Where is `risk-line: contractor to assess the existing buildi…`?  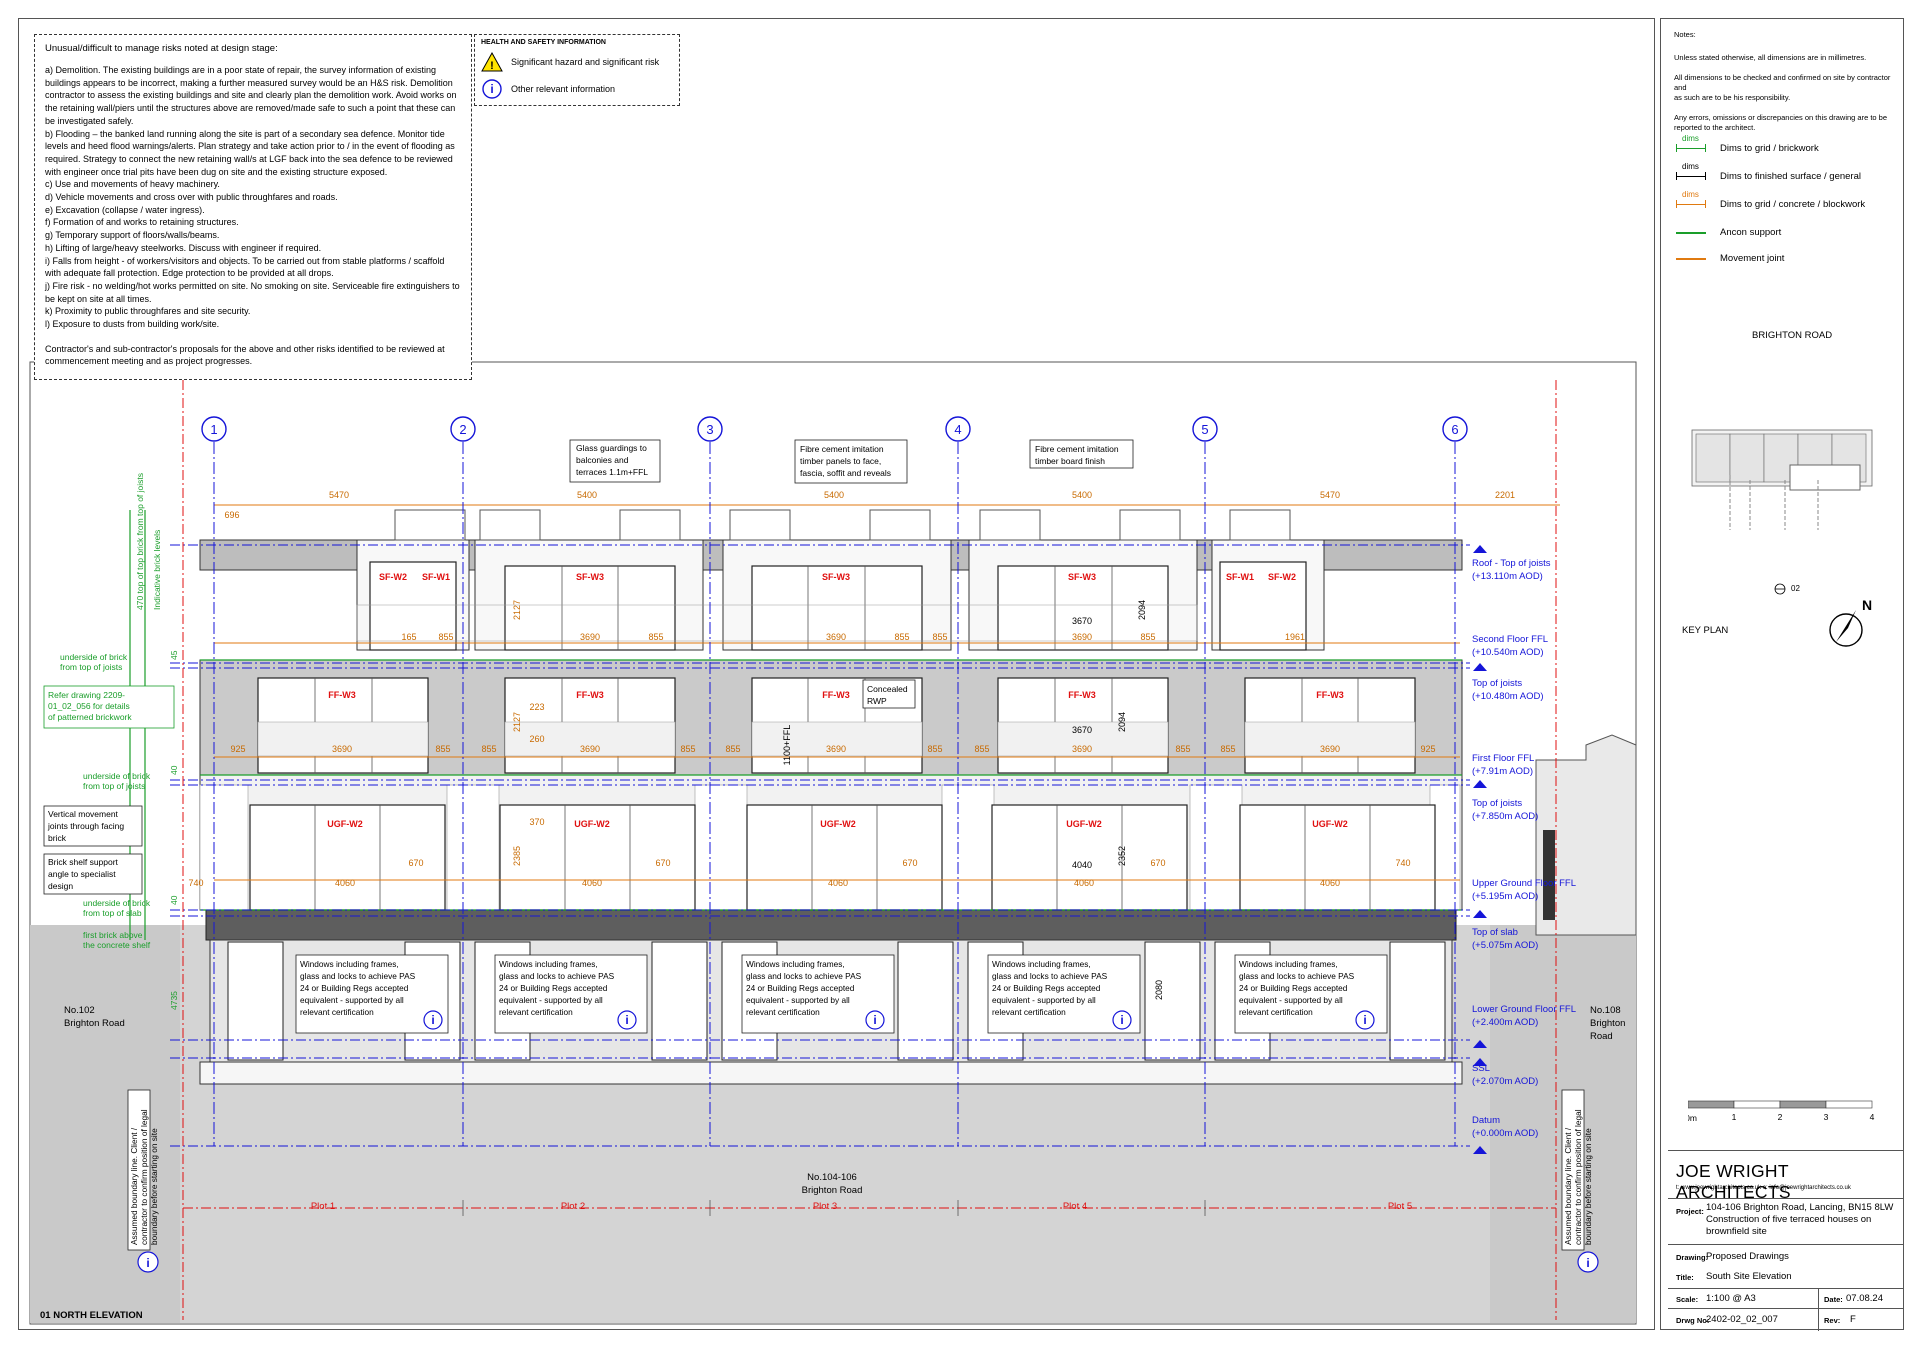
risk-line: contractor to assess the existing buildi… is located at coordinates (251, 95).